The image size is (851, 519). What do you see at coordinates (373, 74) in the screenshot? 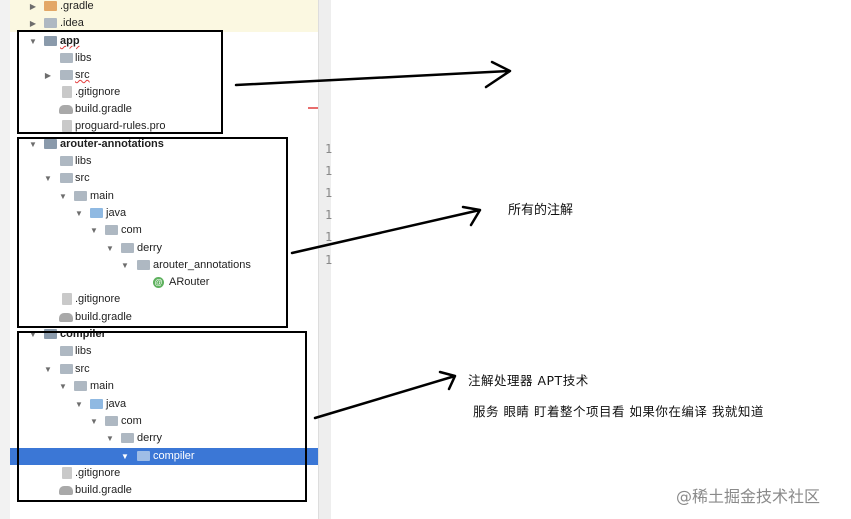
I see `arrow-app` at bounding box center [373, 74].